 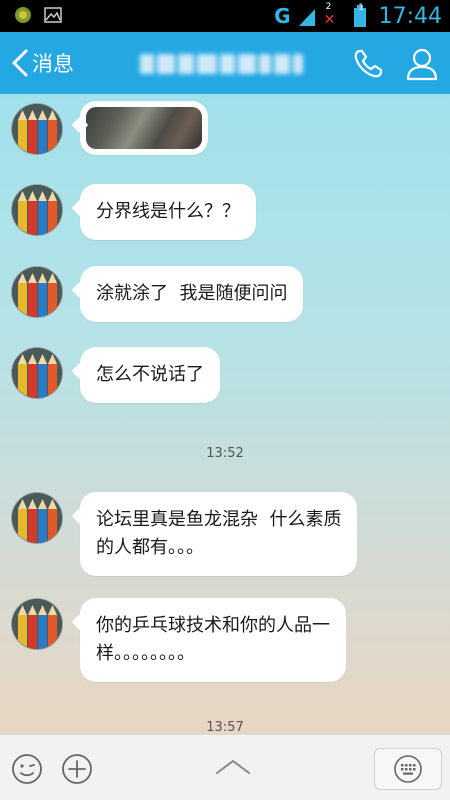 I want to click on image-thumbnail, so click(x=144, y=128).